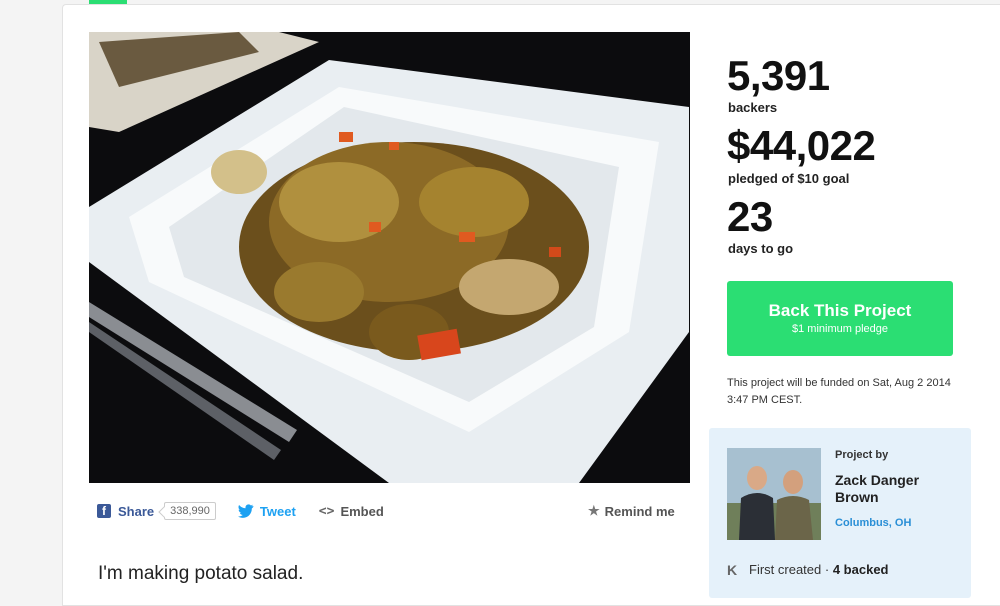 The image size is (1000, 606). I want to click on back-project-button: Back This Project $1 minimum pledge, so click(840, 318).